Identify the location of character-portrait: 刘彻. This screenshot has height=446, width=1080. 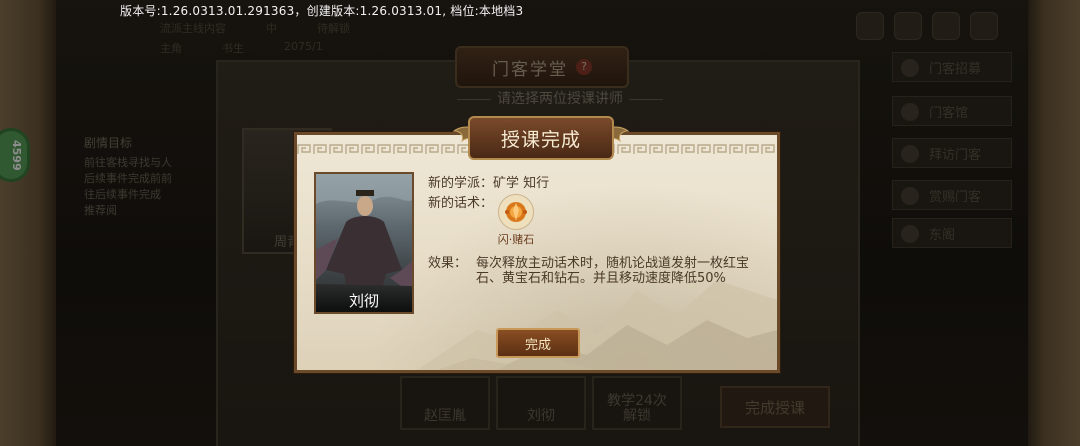
(364, 243).